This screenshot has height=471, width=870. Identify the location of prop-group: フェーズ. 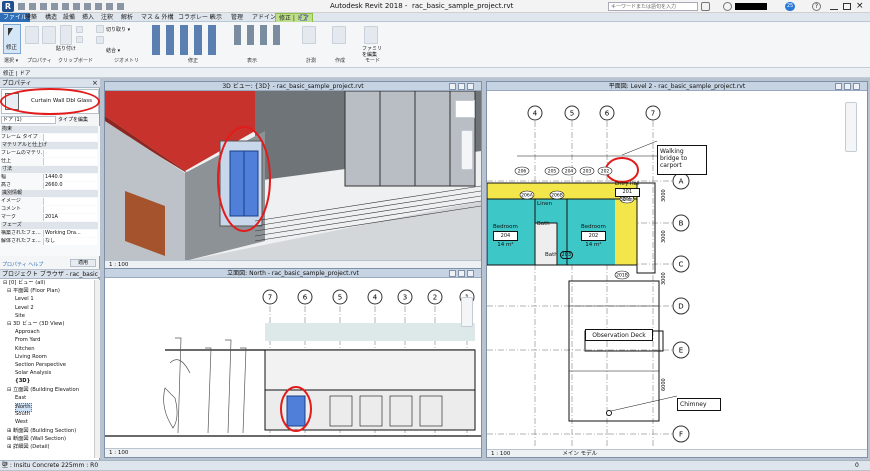
(49, 225).